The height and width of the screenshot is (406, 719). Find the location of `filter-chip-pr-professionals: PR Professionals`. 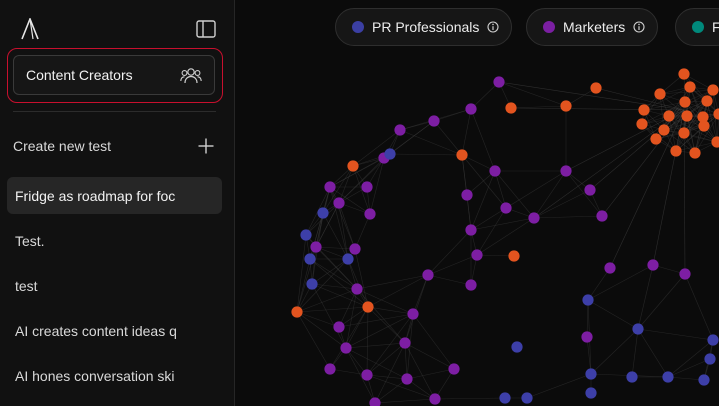

filter-chip-pr-professionals: PR Professionals is located at coordinates (424, 27).